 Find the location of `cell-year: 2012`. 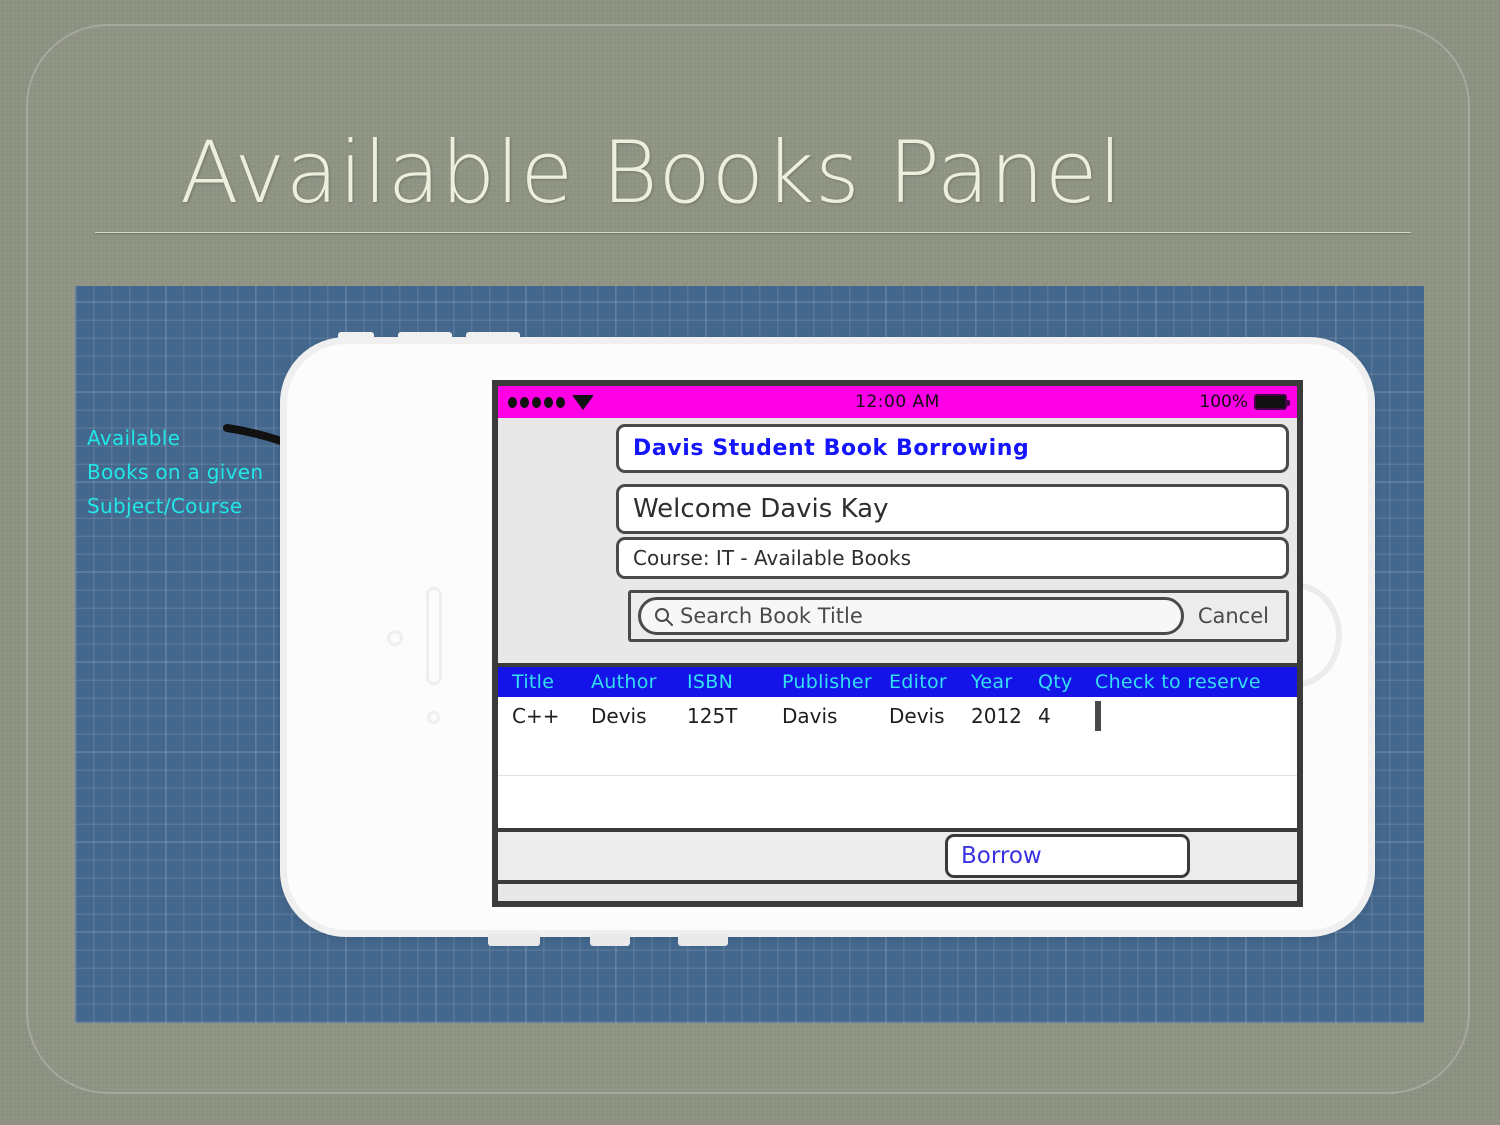

cell-year: 2012 is located at coordinates (996, 716).